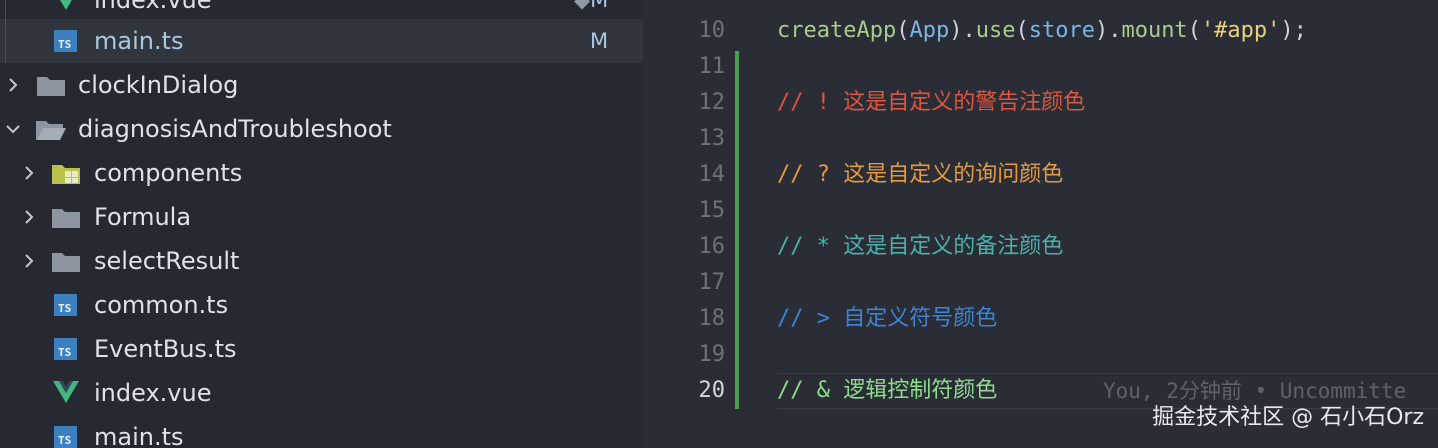 The image size is (1438, 448). I want to click on code-line-10: createApp(App).use(store).mount('#app');, so click(1042, 31).